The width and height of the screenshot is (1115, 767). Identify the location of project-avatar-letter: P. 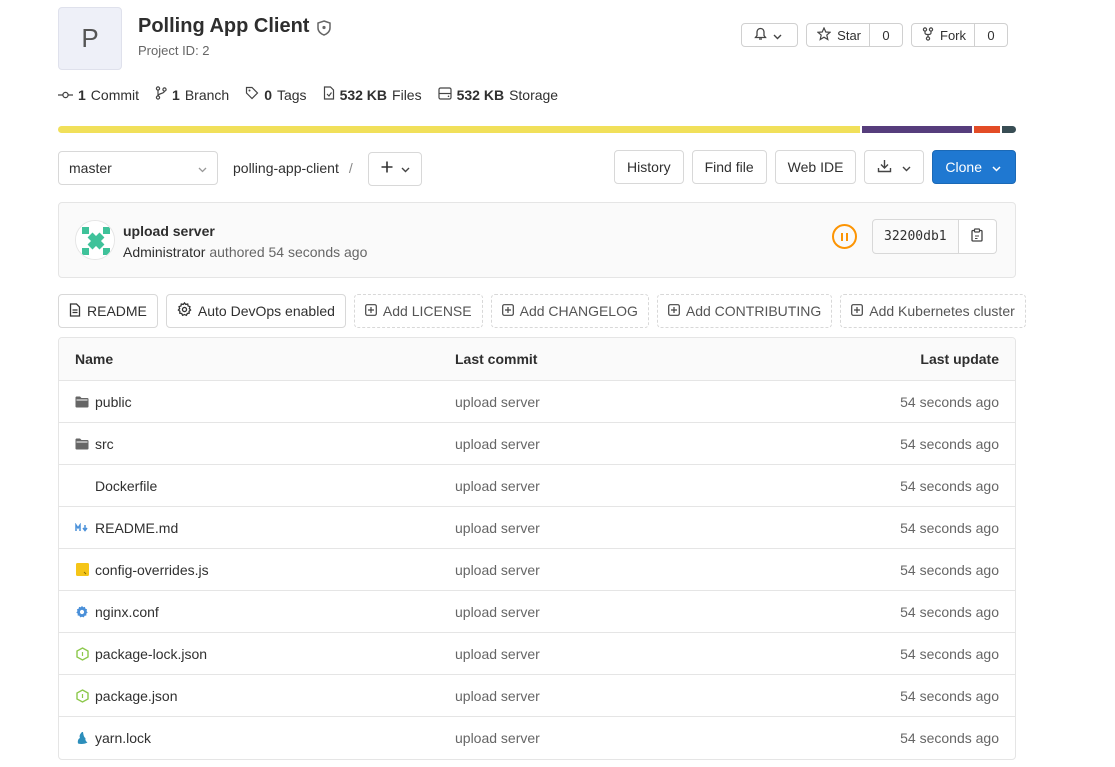
(90, 38).